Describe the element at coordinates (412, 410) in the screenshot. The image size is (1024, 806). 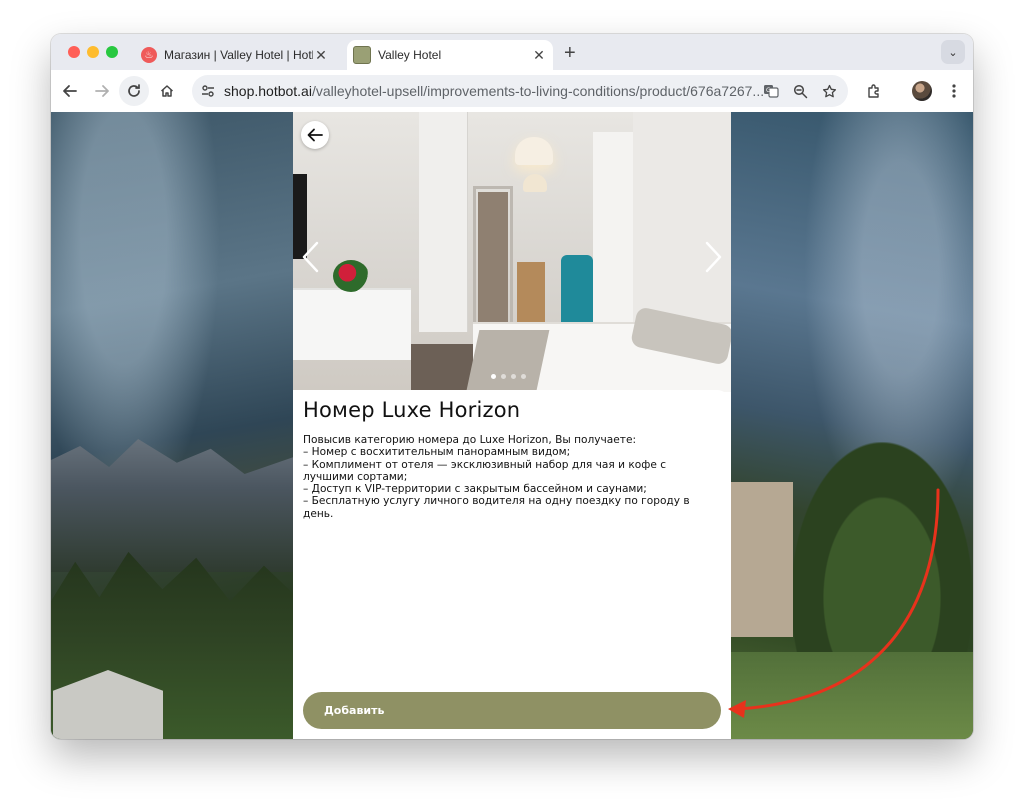
I see `product-title: Номер Luxe Horizon` at that location.